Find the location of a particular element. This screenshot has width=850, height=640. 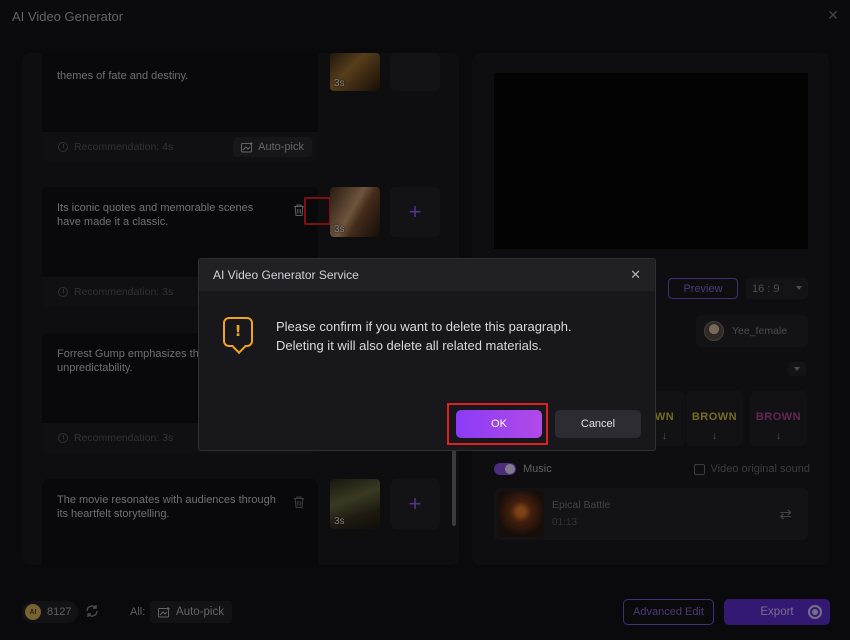

close-icon: ✕ is located at coordinates (635, 274).